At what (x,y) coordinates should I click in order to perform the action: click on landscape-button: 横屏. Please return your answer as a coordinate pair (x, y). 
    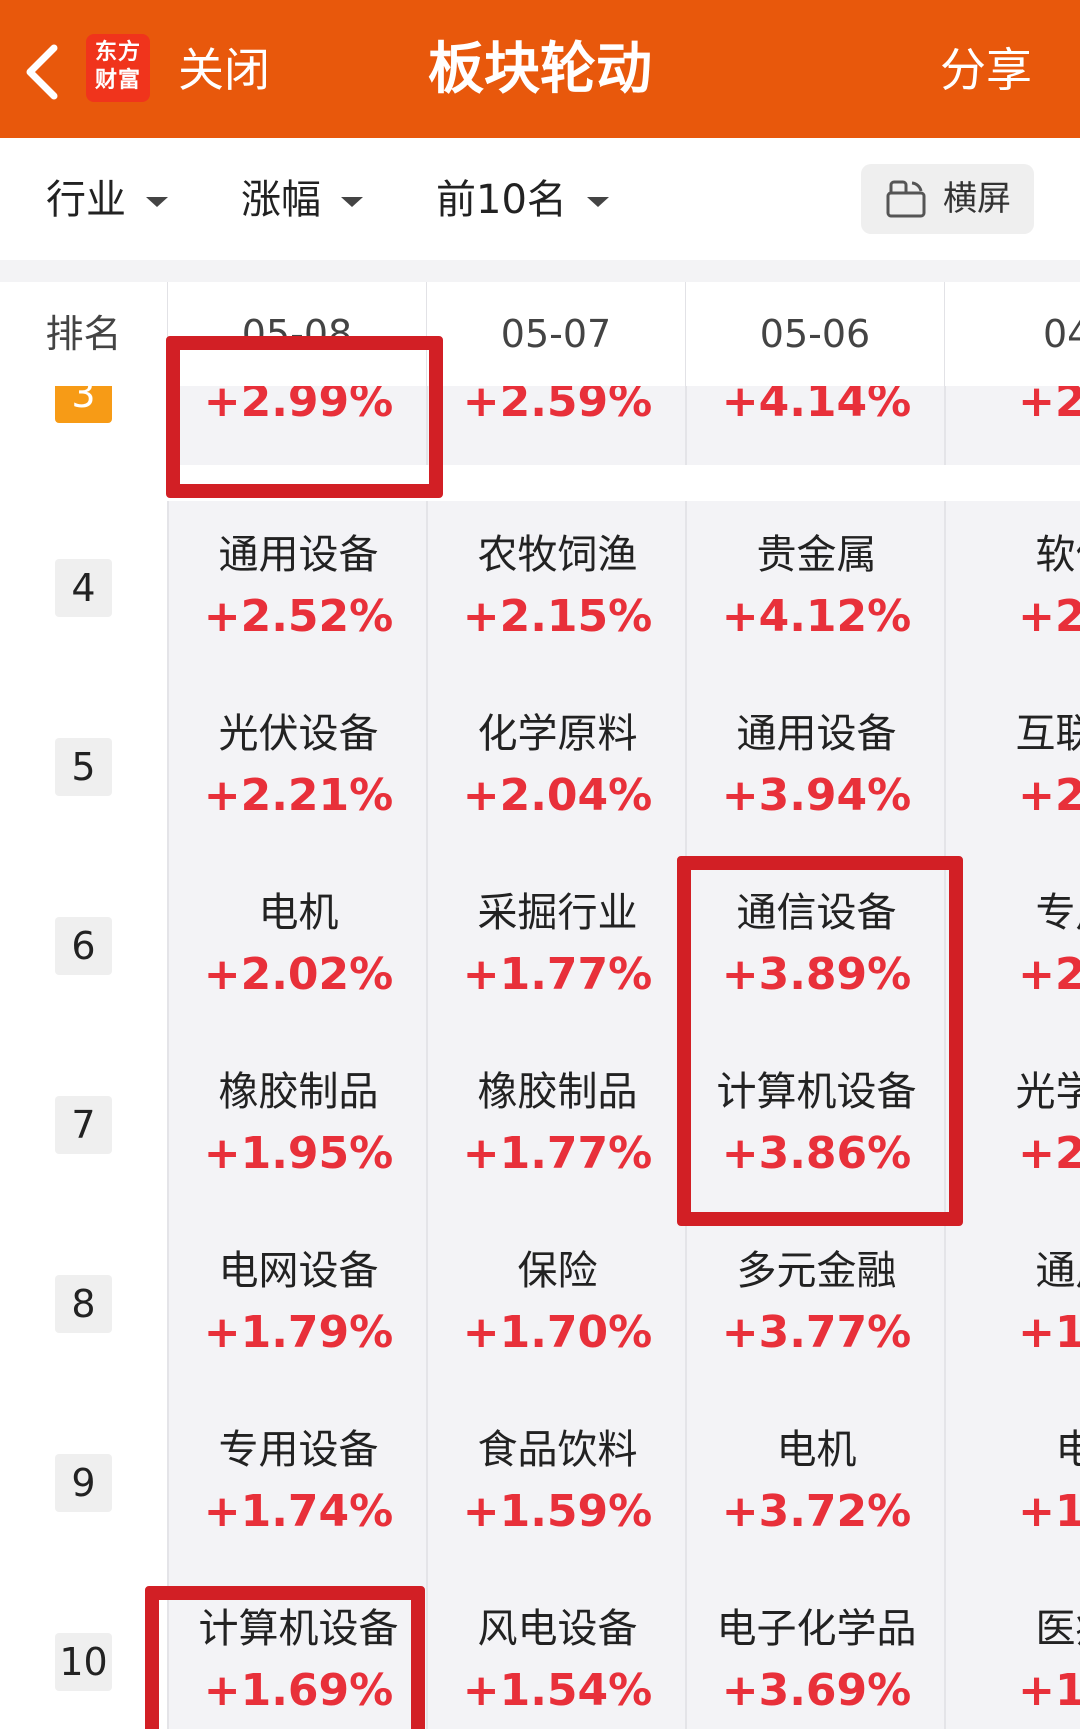
    Looking at the image, I should click on (947, 199).